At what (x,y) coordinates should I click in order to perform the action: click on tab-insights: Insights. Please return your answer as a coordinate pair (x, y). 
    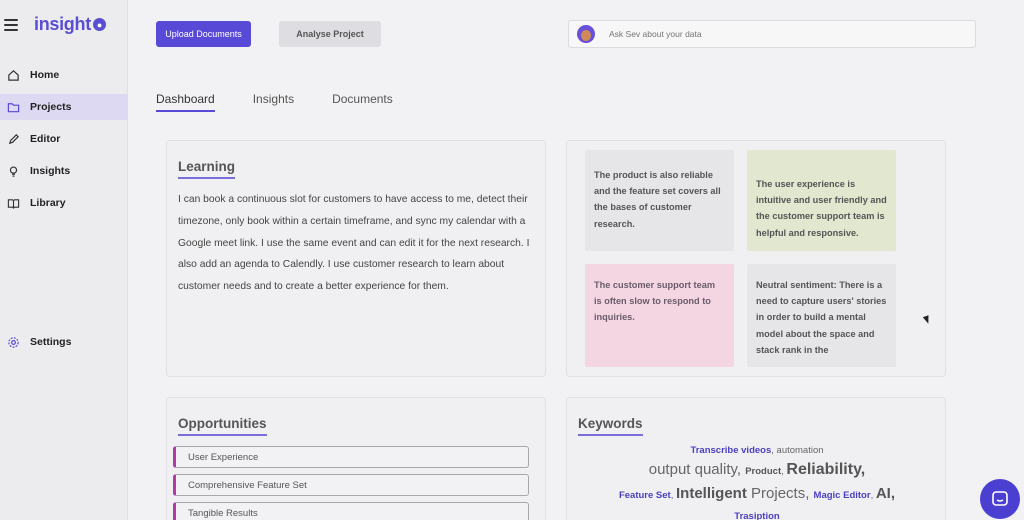
    Looking at the image, I should click on (273, 102).